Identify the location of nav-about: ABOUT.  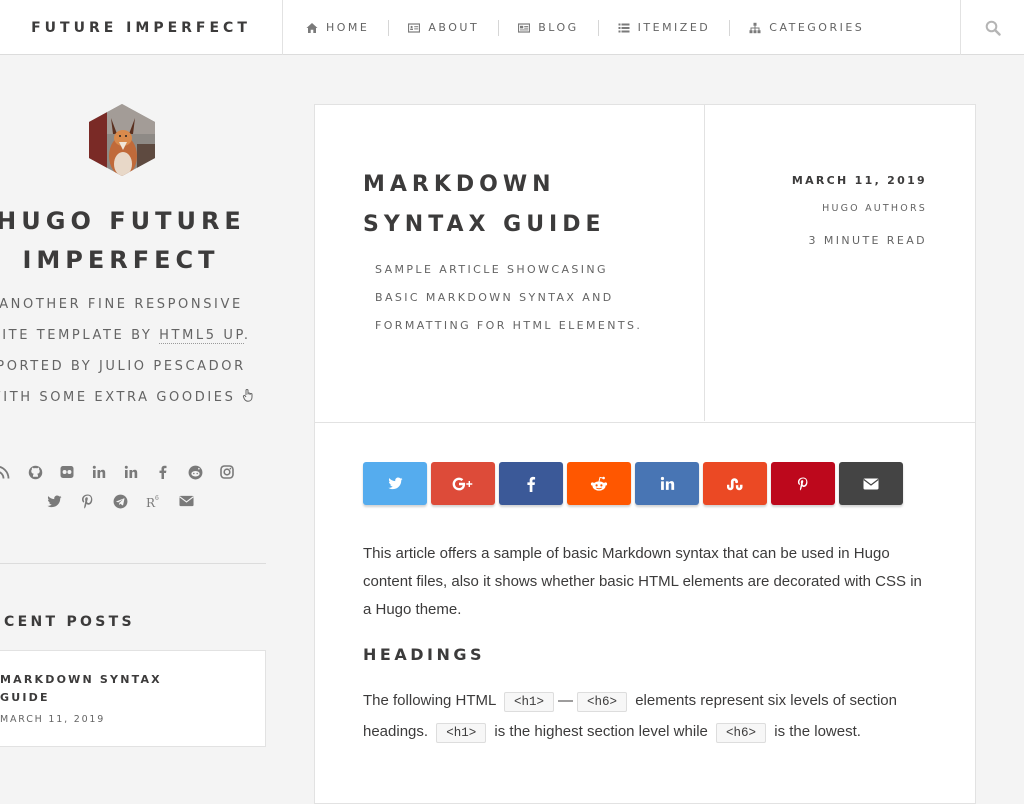
(443, 27).